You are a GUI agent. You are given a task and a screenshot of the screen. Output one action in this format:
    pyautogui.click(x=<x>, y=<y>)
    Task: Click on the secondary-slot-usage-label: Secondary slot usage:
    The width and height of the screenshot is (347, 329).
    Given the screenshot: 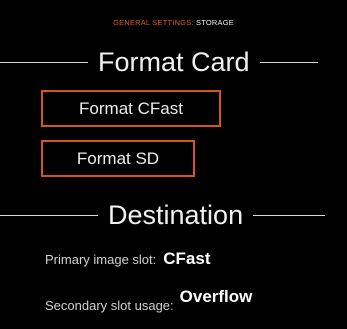 What is the action you would take?
    pyautogui.click(x=109, y=305)
    